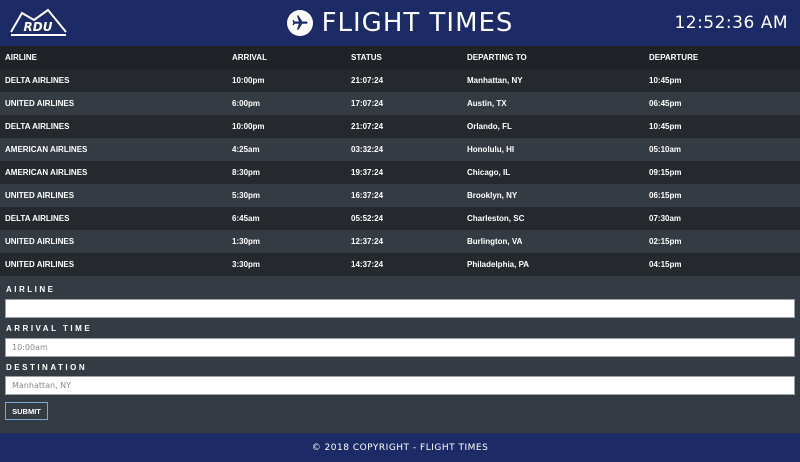  Describe the element at coordinates (665, 218) in the screenshot. I see `cell-departure: 07:30am` at that location.